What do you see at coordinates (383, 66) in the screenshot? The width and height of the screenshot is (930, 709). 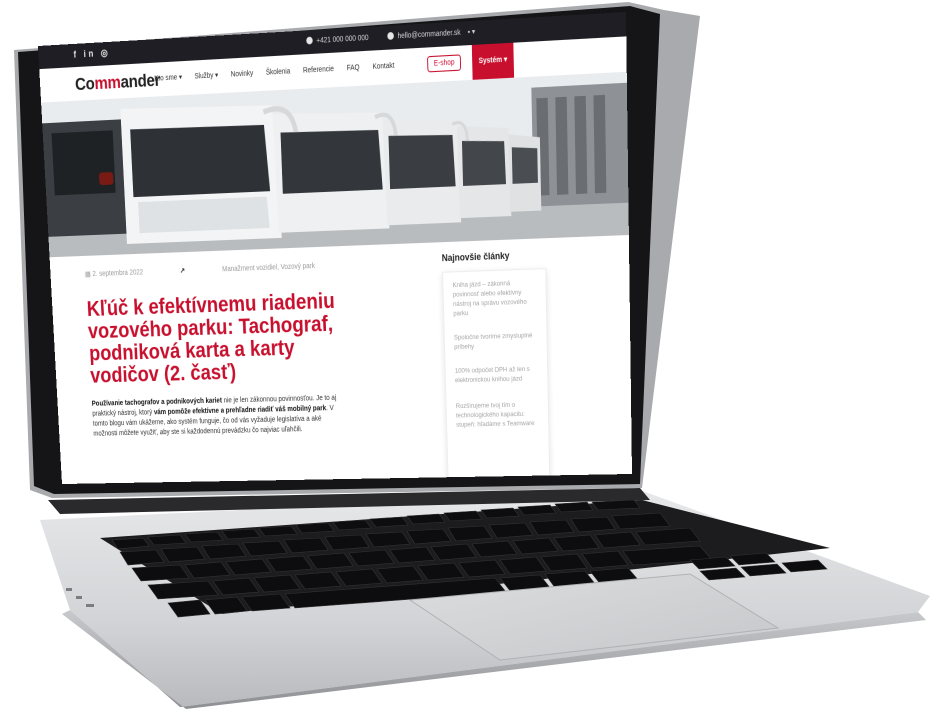 I see `nav-item-kontakt: Kontakt` at bounding box center [383, 66].